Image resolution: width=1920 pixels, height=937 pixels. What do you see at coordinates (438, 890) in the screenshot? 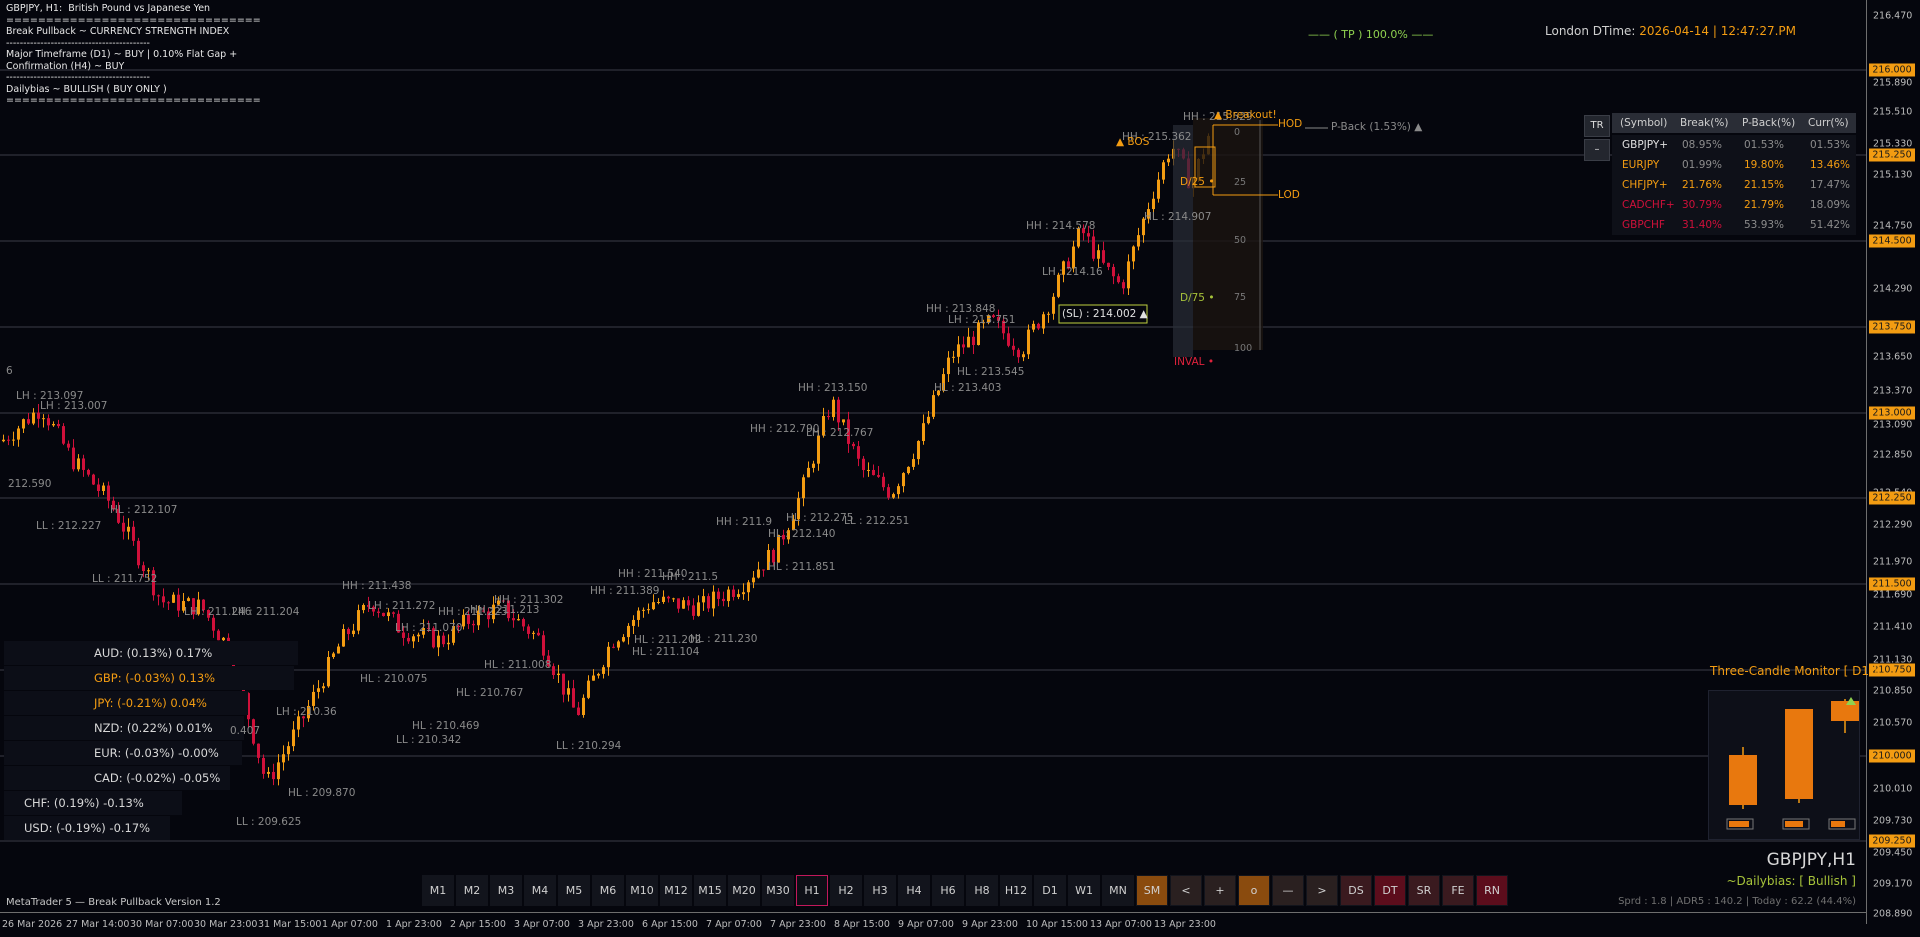
I see `timeframe-button-m1: M1` at bounding box center [438, 890].